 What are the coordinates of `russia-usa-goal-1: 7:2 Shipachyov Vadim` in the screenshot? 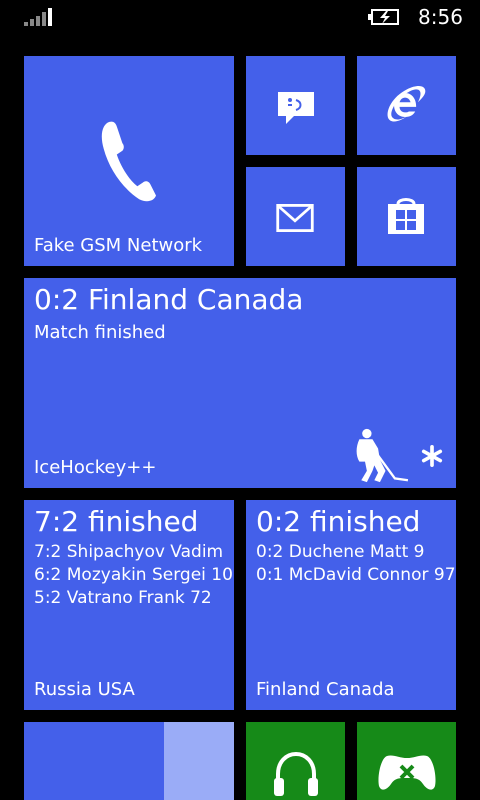 It's located at (129, 552).